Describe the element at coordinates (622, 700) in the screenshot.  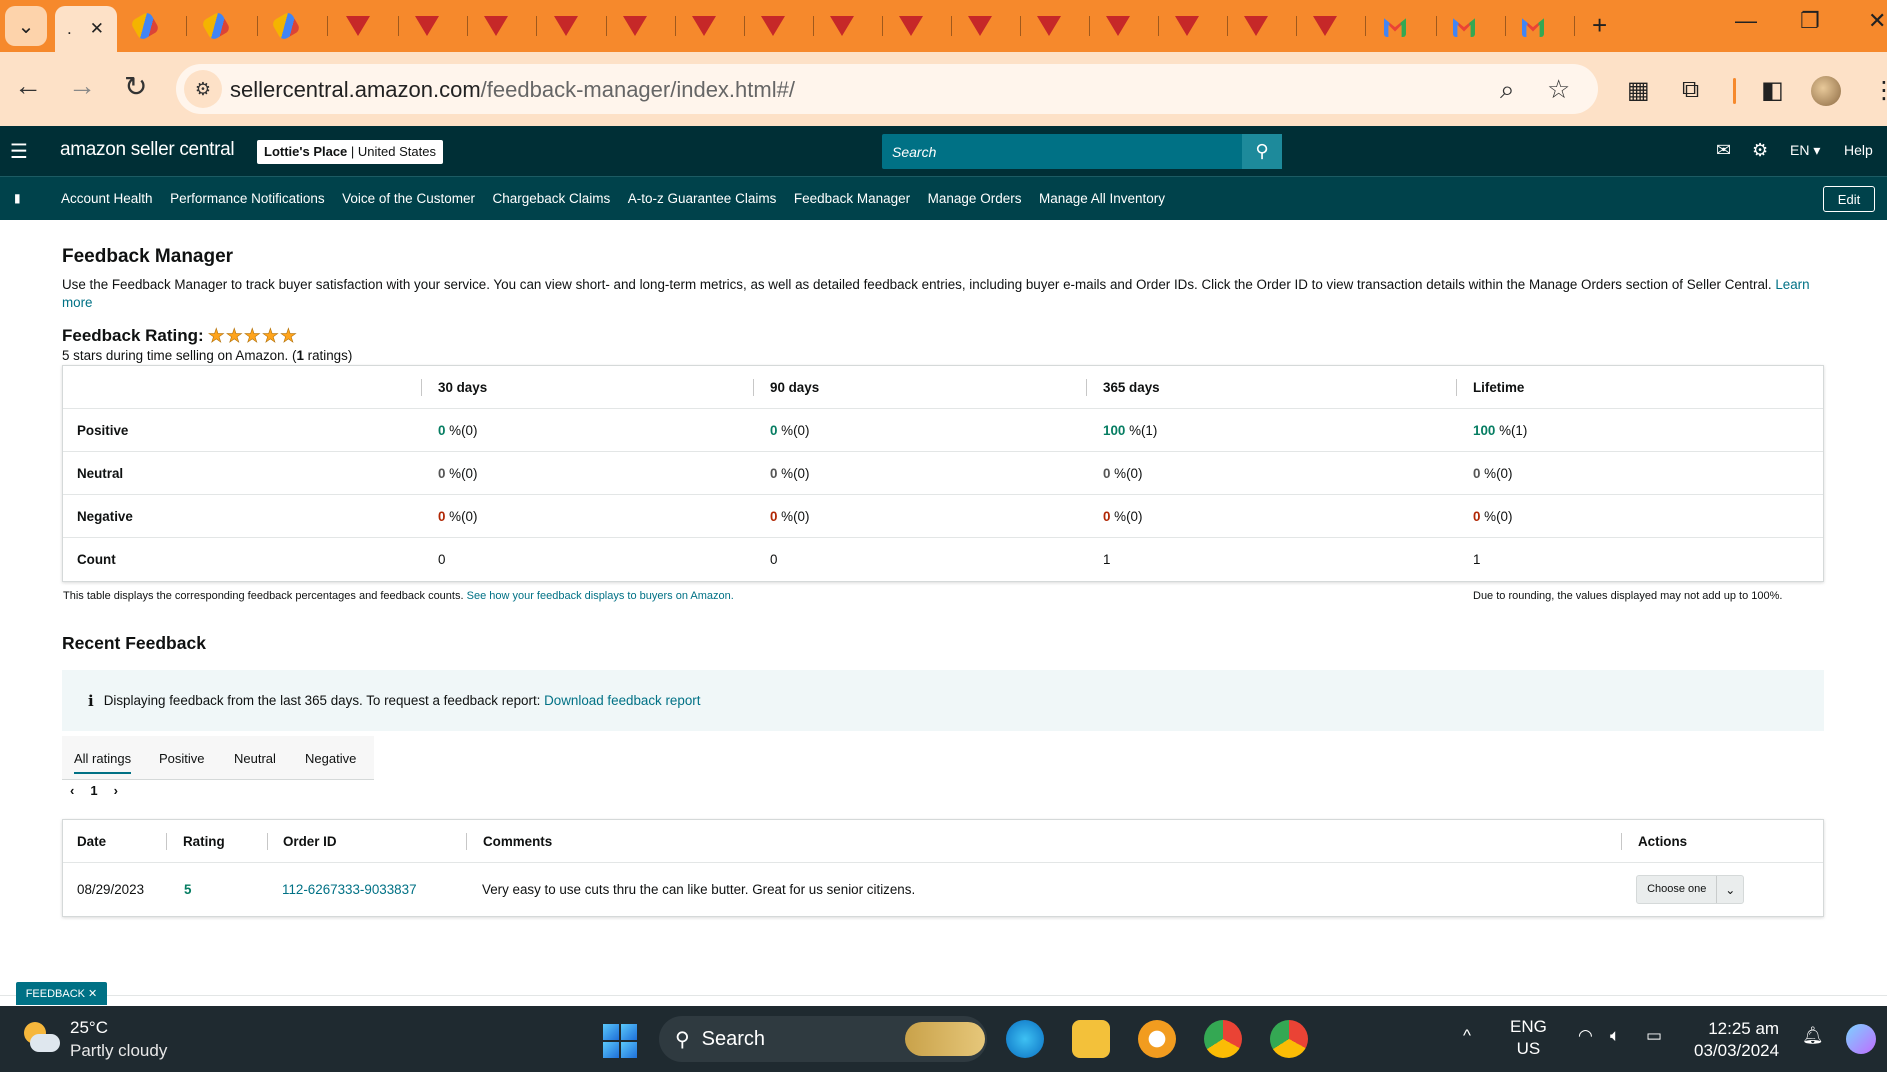
I see `download-report-link: Download feedback report` at that location.